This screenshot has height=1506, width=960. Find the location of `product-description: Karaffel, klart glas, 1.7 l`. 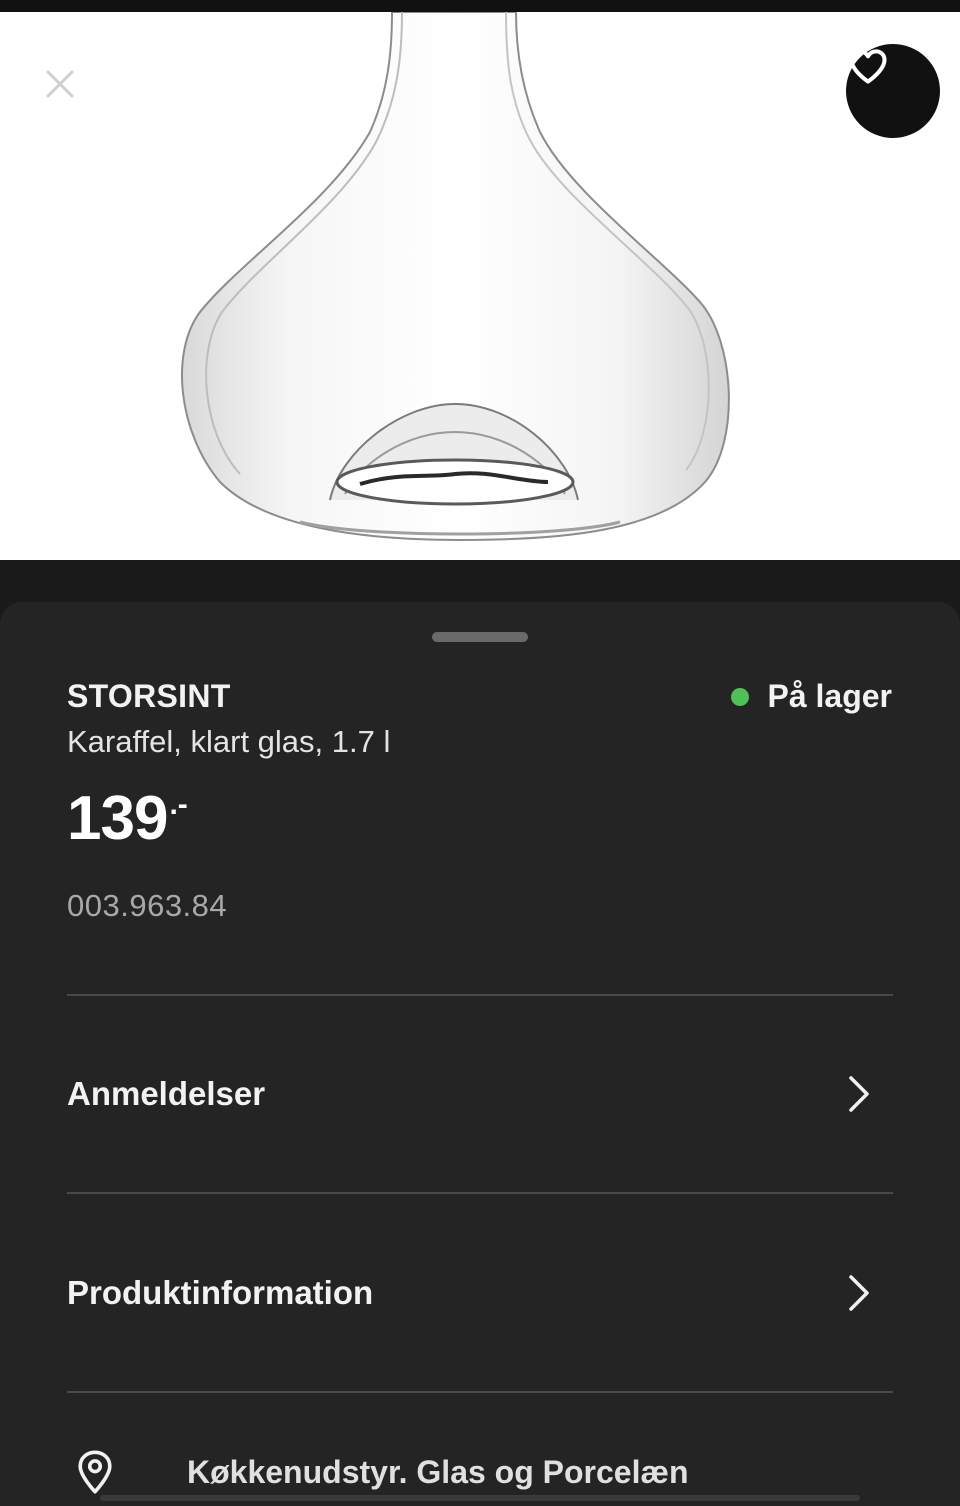

product-description: Karaffel, klart glas, 1.7 l is located at coordinates (229, 741).